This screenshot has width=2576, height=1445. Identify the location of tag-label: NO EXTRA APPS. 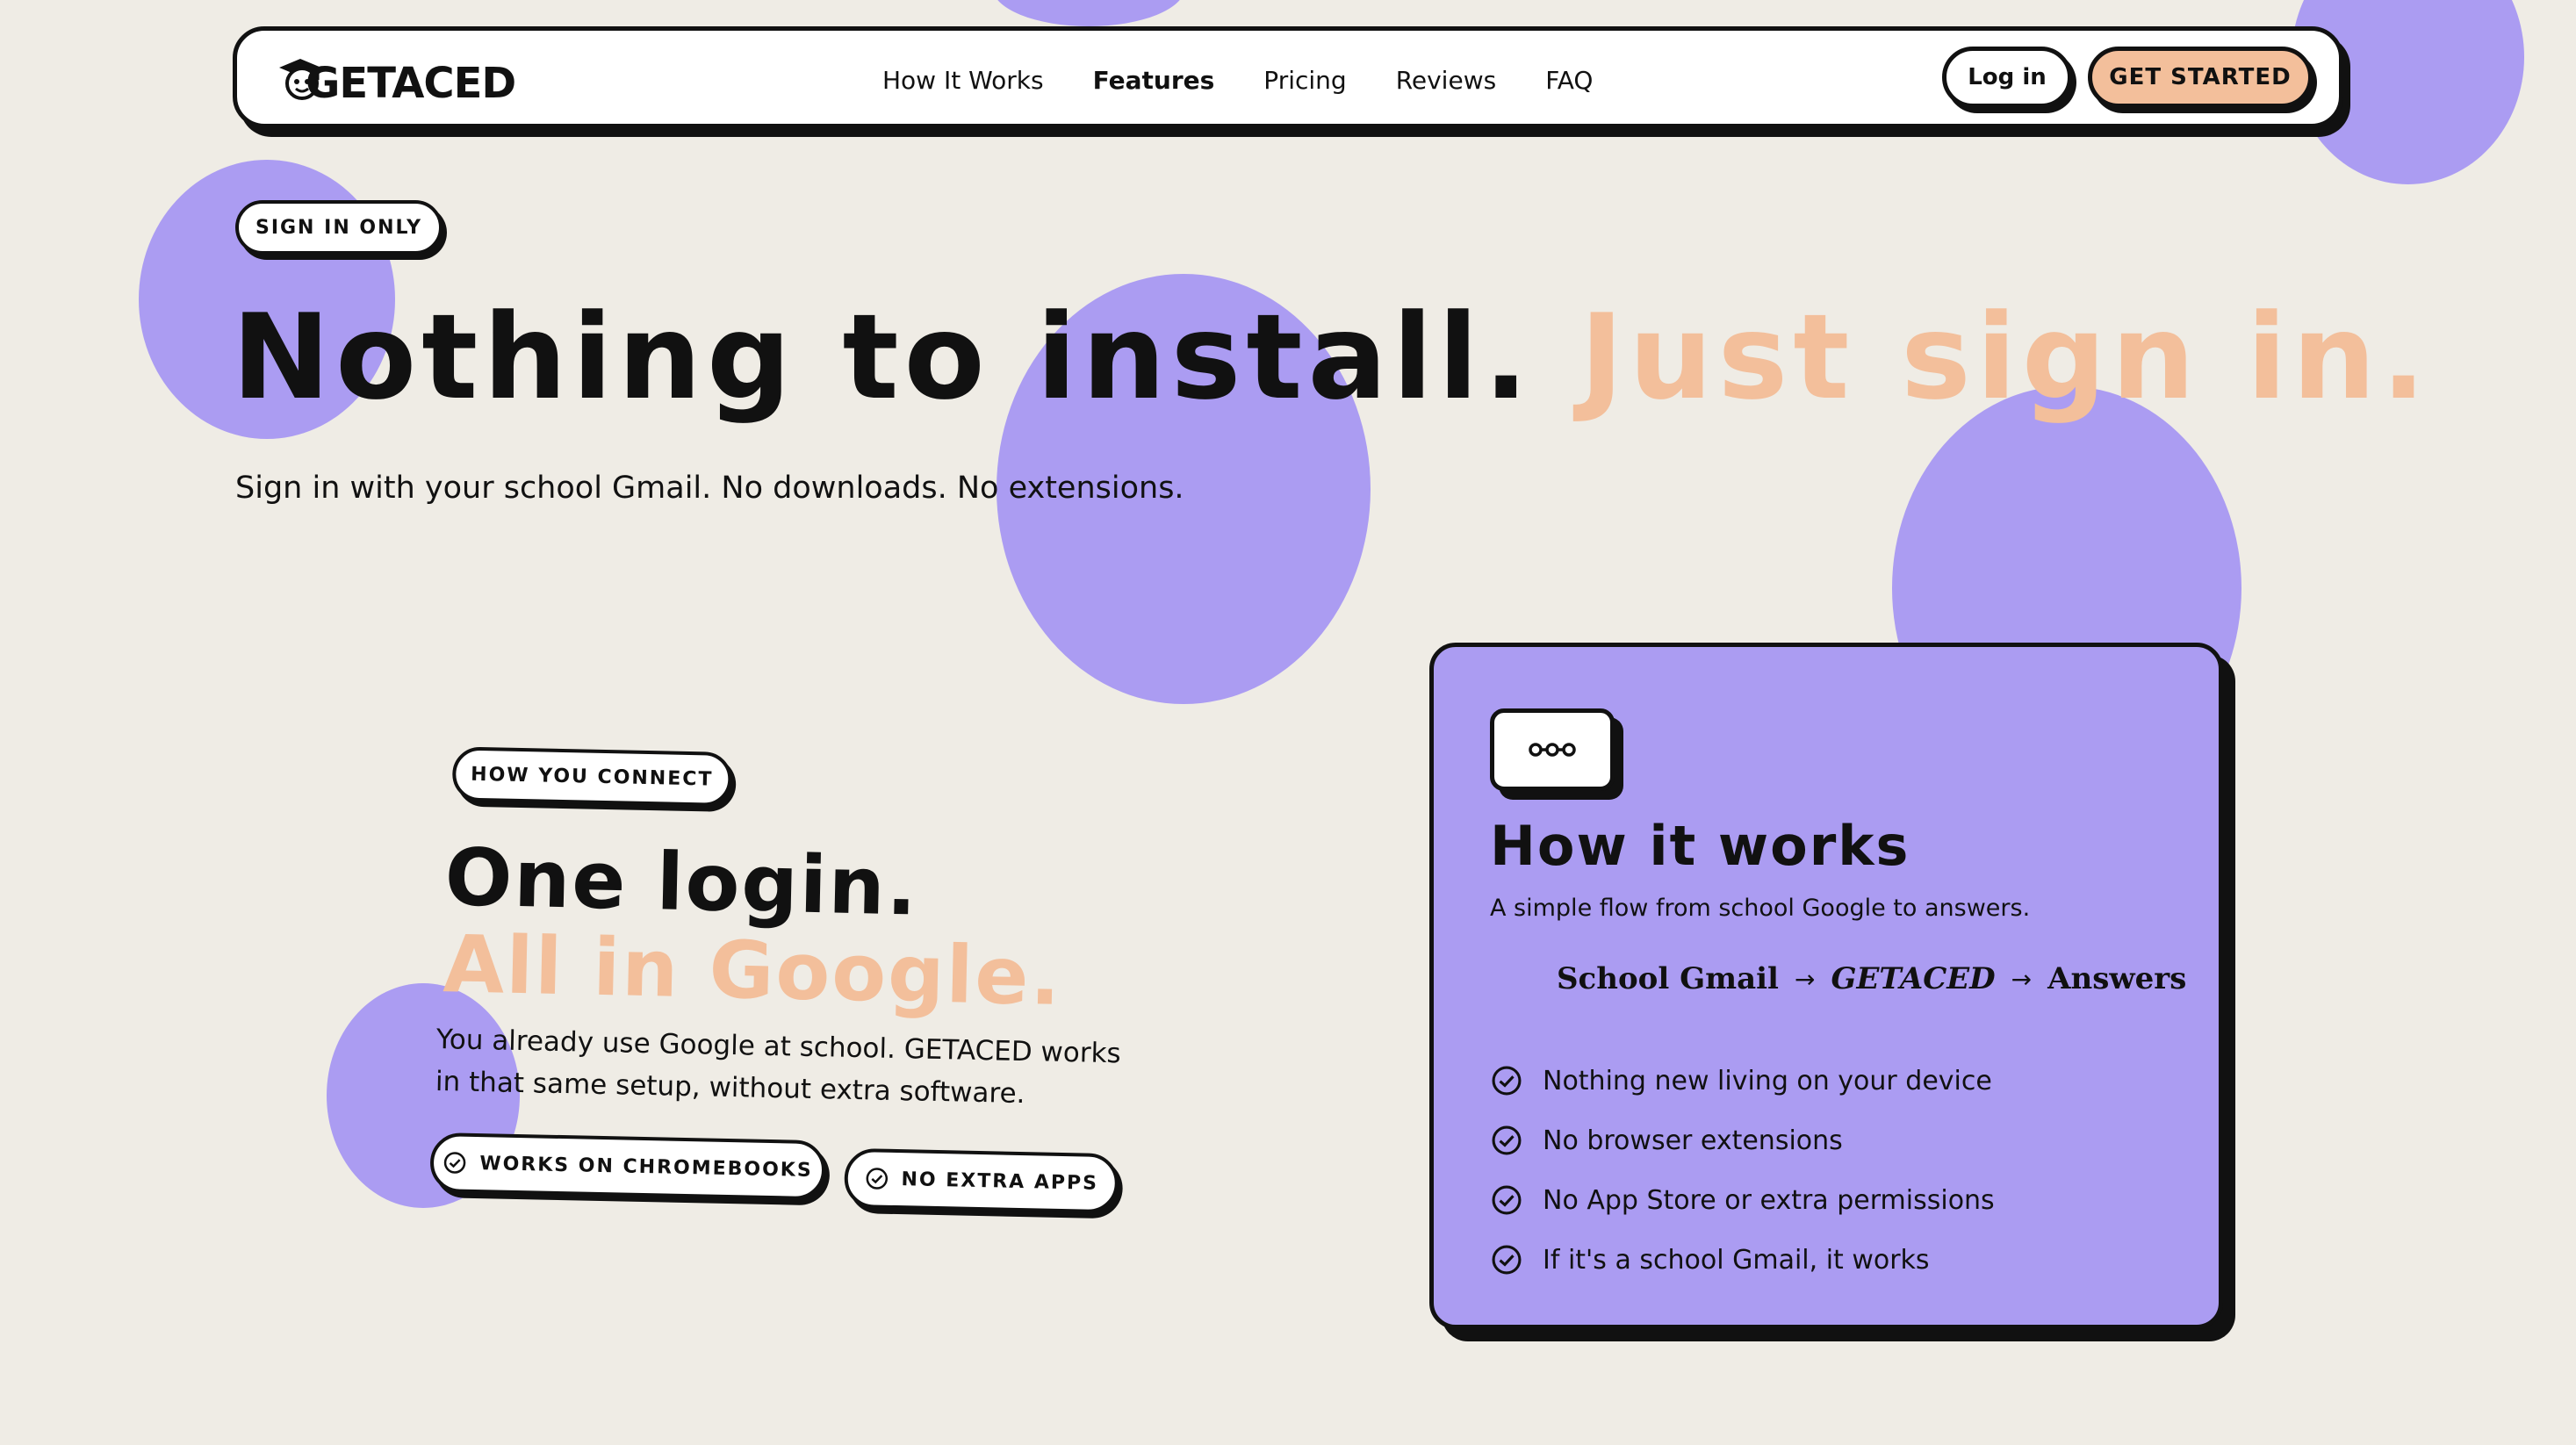
(1000, 1181).